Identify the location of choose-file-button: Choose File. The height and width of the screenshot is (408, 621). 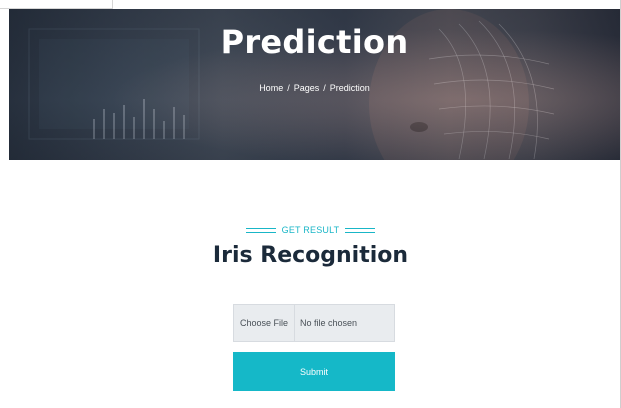
(265, 323).